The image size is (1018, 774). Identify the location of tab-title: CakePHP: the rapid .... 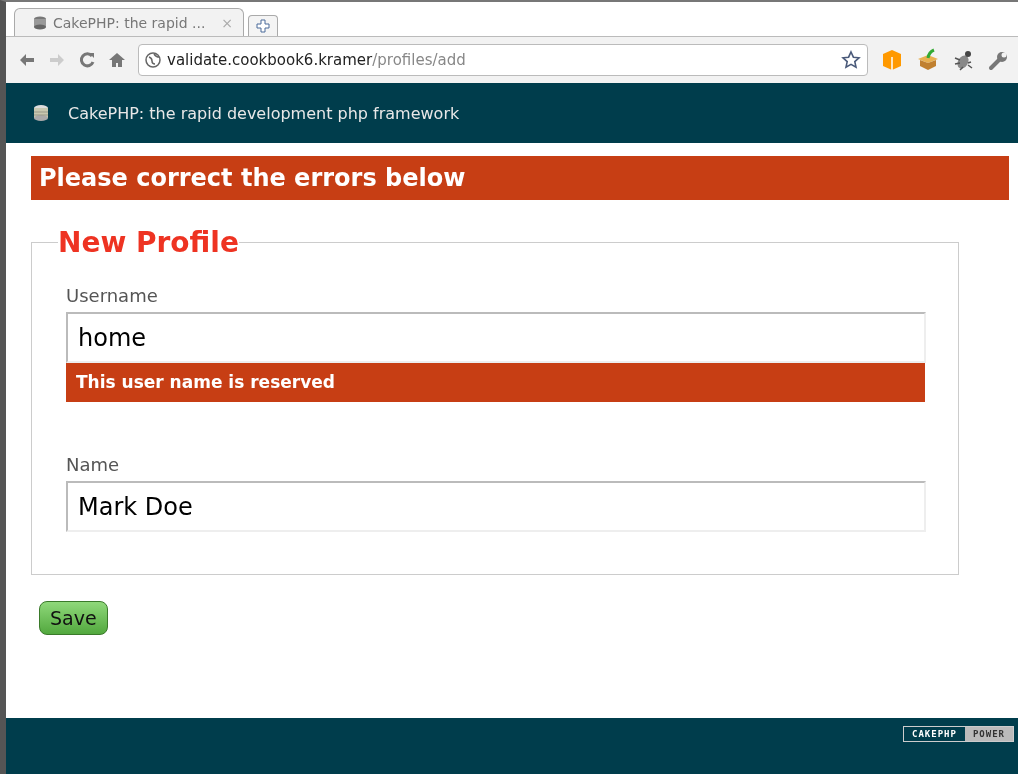
(130, 22).